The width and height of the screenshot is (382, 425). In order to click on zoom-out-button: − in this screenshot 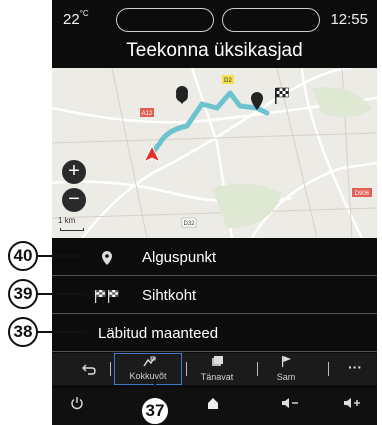, I will do `click(74, 200)`.